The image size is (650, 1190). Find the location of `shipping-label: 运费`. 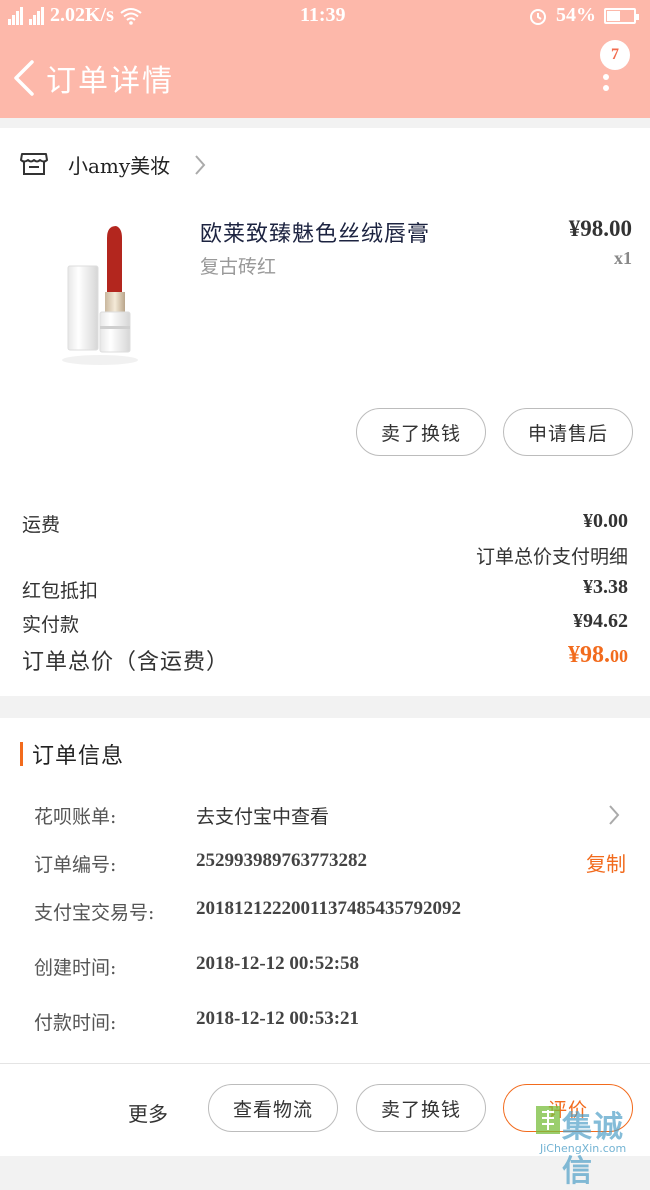

shipping-label: 运费 is located at coordinates (41, 525).